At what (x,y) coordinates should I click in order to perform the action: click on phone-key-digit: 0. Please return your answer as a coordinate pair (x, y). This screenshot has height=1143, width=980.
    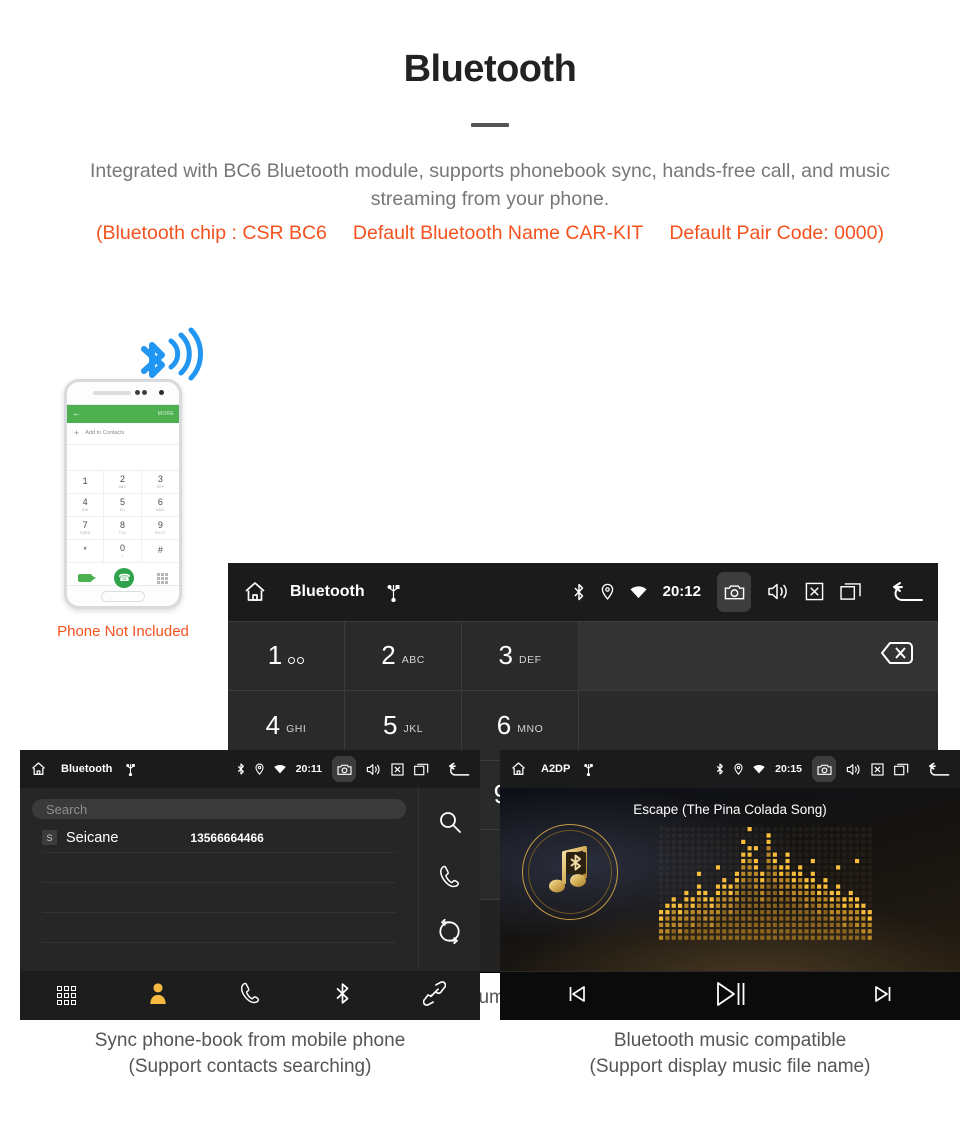
    Looking at the image, I should click on (122, 547).